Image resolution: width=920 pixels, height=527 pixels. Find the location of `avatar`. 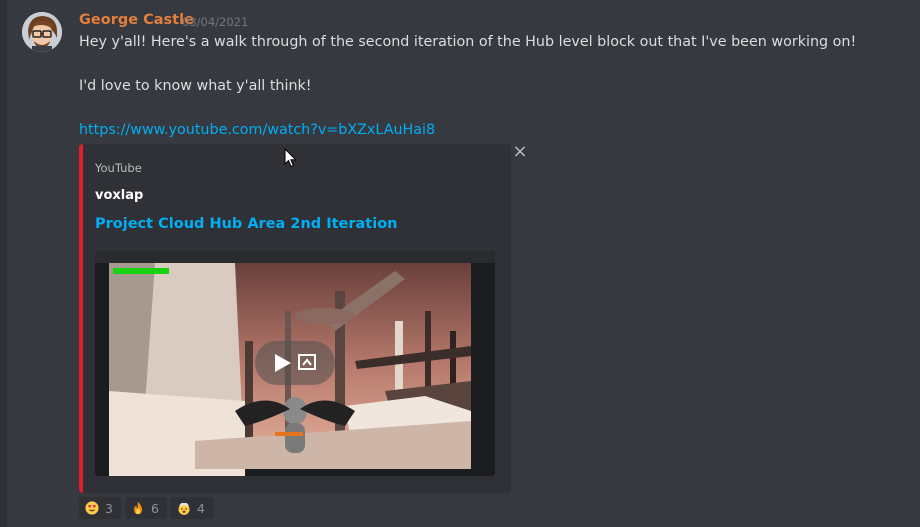

avatar is located at coordinates (42, 32).